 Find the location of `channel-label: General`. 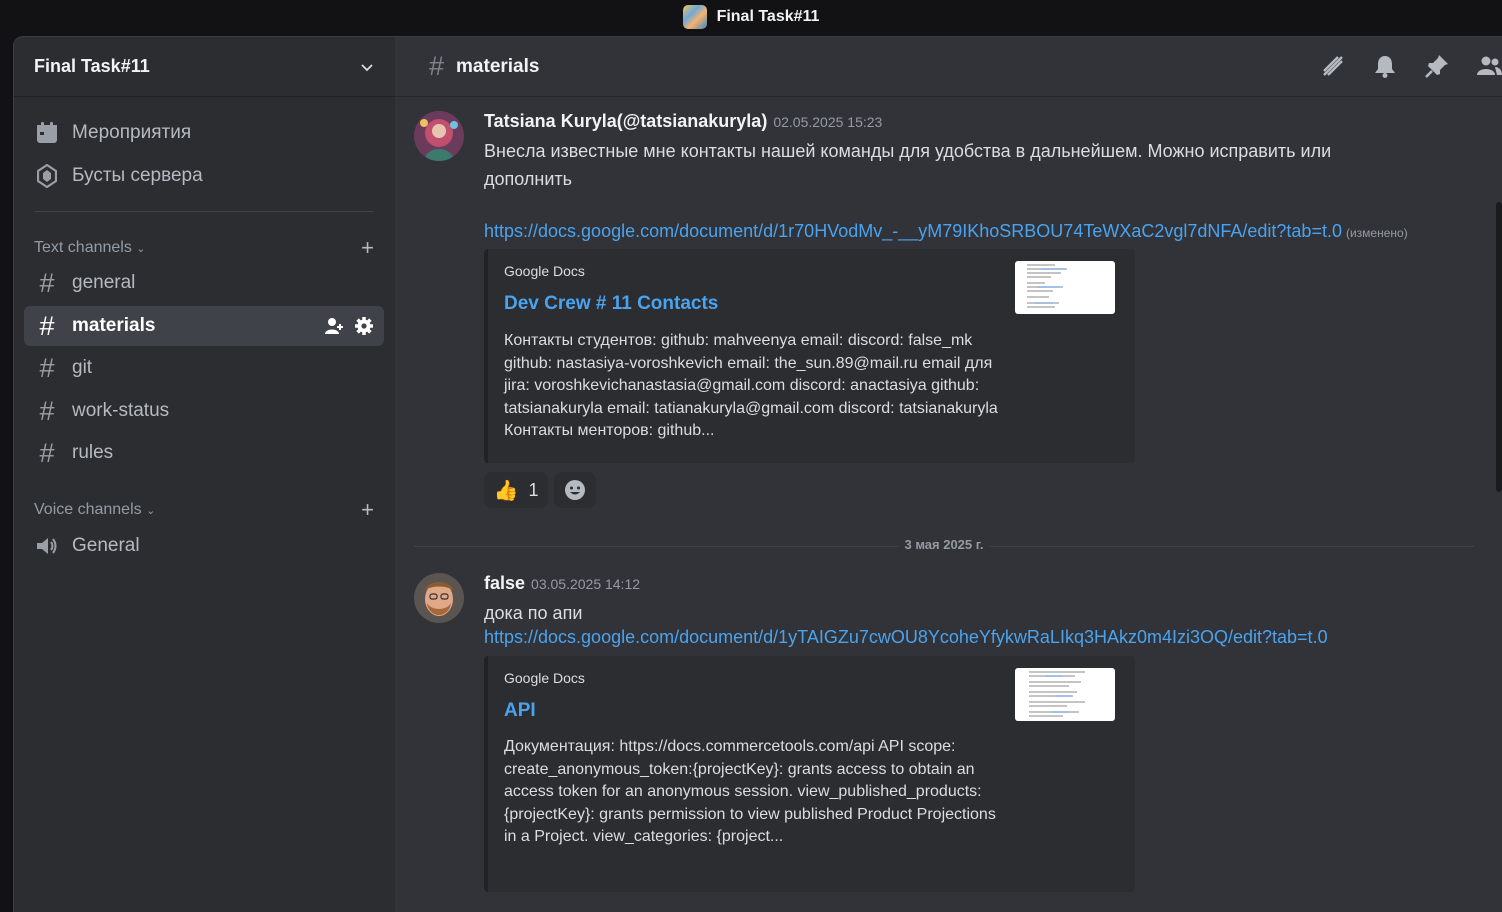

channel-label: General is located at coordinates (106, 545).